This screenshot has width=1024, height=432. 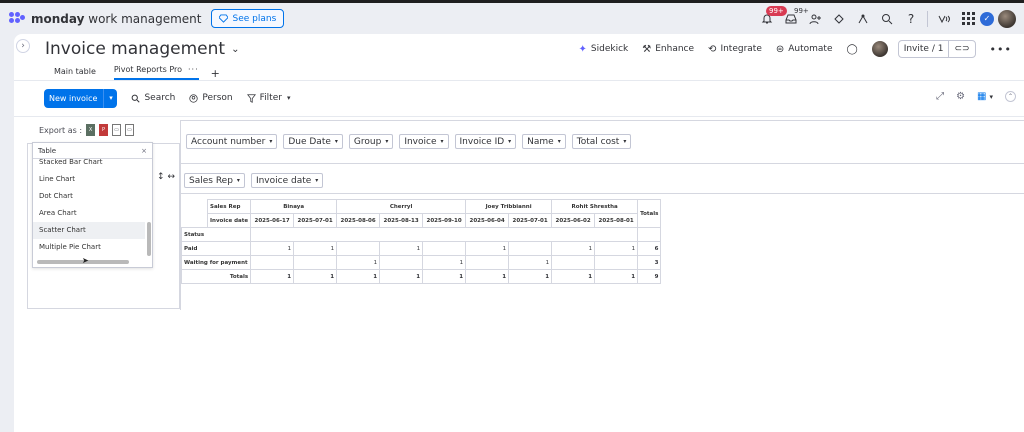 What do you see at coordinates (601, 141) in the screenshot?
I see `field-chip-total-cost: Total cost ▾` at bounding box center [601, 141].